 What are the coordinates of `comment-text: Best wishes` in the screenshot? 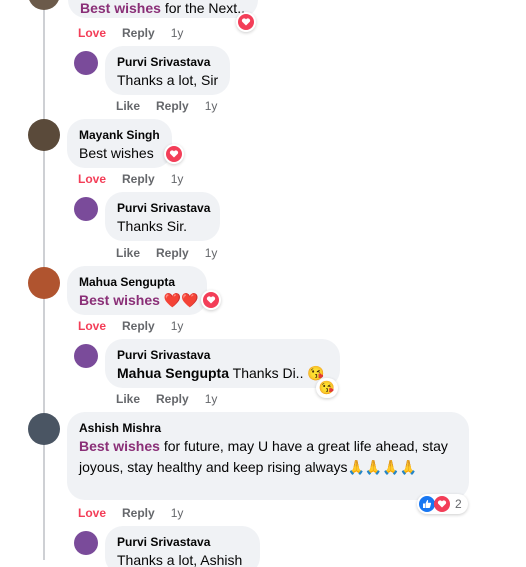 It's located at (116, 153).